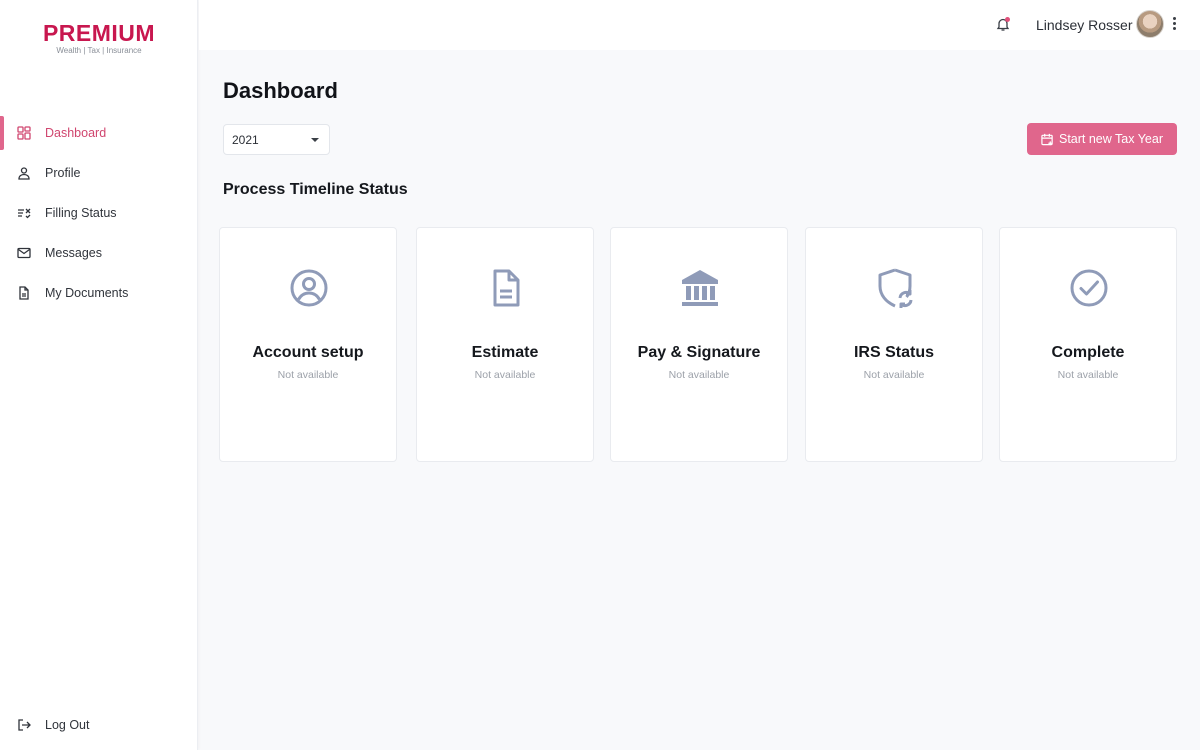 Image resolution: width=1200 pixels, height=750 pixels. What do you see at coordinates (276, 139) in the screenshot?
I see `year-select: 2021` at bounding box center [276, 139].